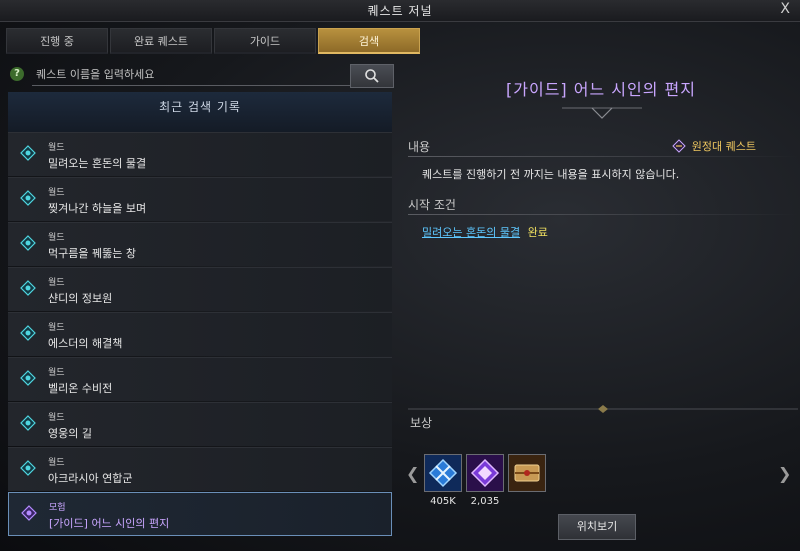 The image size is (800, 551). What do you see at coordinates (80, 298) in the screenshot?
I see `quest-name: 샨디의 정보원` at bounding box center [80, 298].